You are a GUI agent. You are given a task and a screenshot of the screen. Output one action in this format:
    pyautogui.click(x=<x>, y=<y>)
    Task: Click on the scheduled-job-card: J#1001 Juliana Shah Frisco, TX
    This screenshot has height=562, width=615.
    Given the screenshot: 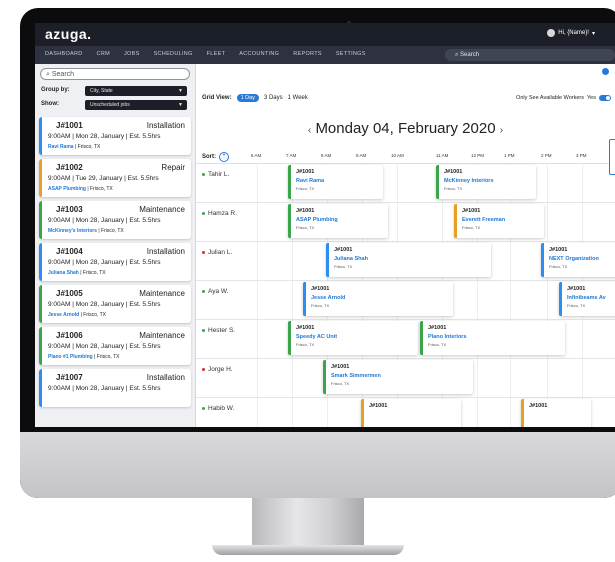 What is the action you would take?
    pyautogui.click(x=408, y=260)
    